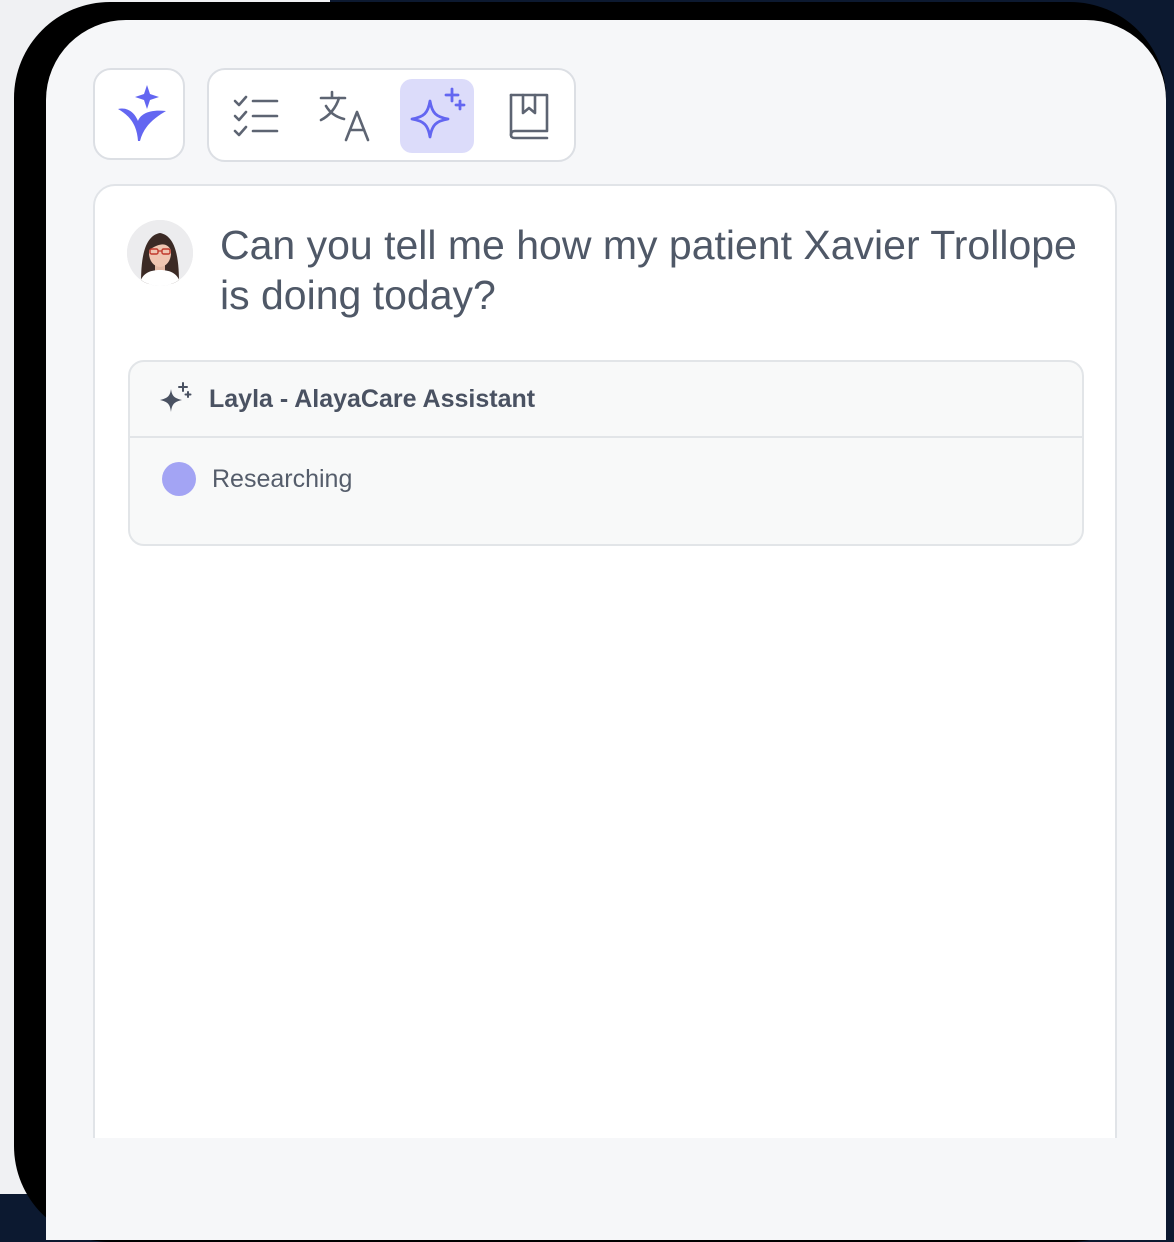 This screenshot has width=1174, height=1242. I want to click on bottom-bar, so click(606, 1189).